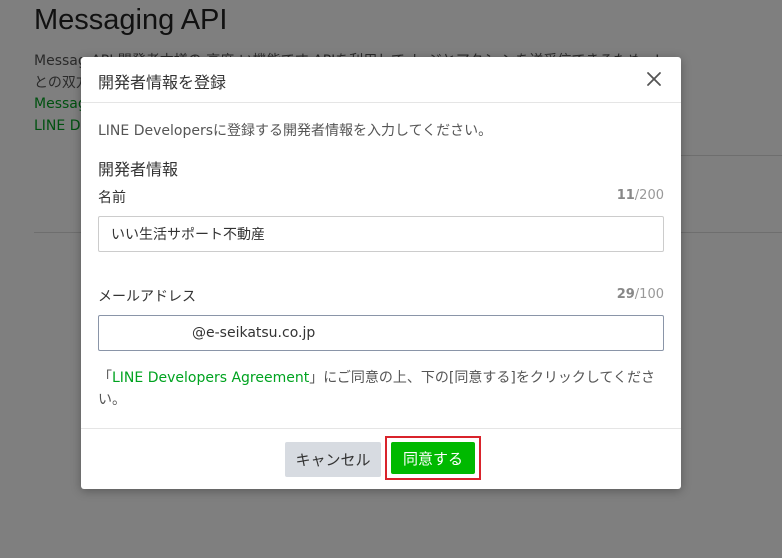  What do you see at coordinates (210, 378) in the screenshot?
I see `agreement-link: LINE Developers Agreement` at bounding box center [210, 378].